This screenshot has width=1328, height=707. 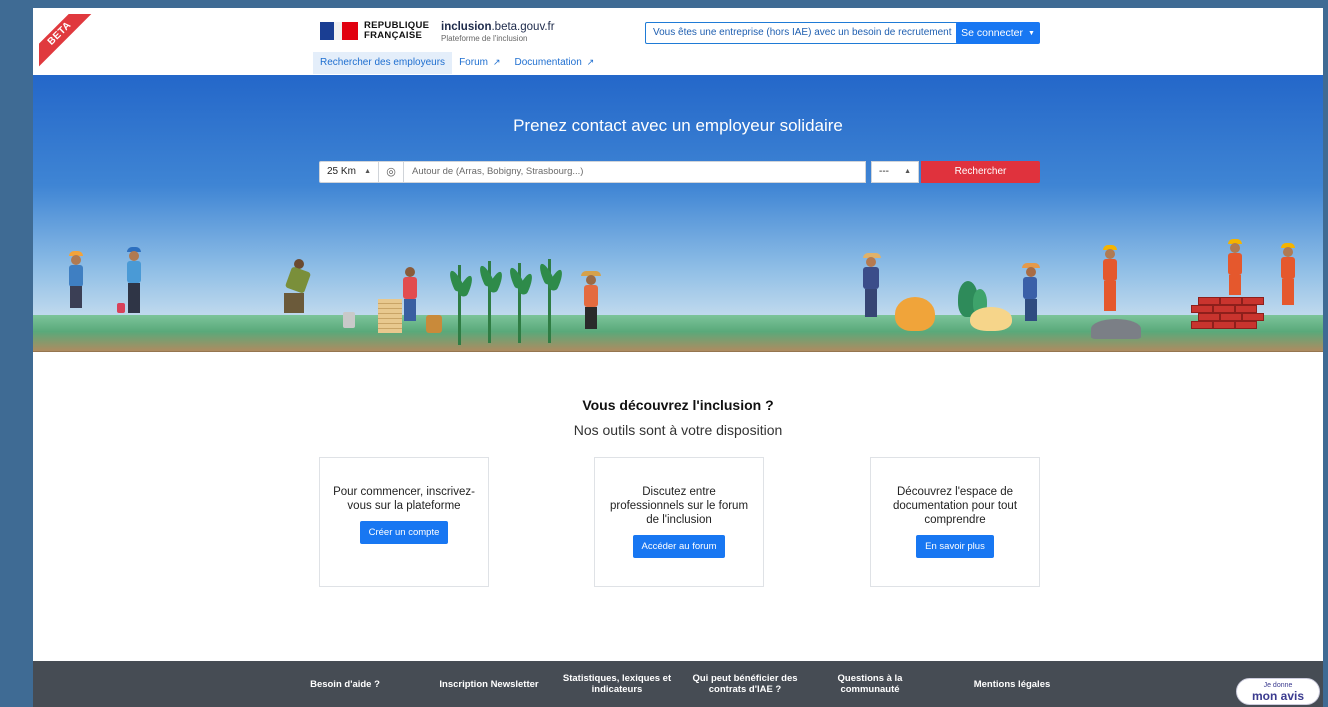 I want to click on department-select: --- ▲, so click(x=895, y=172).